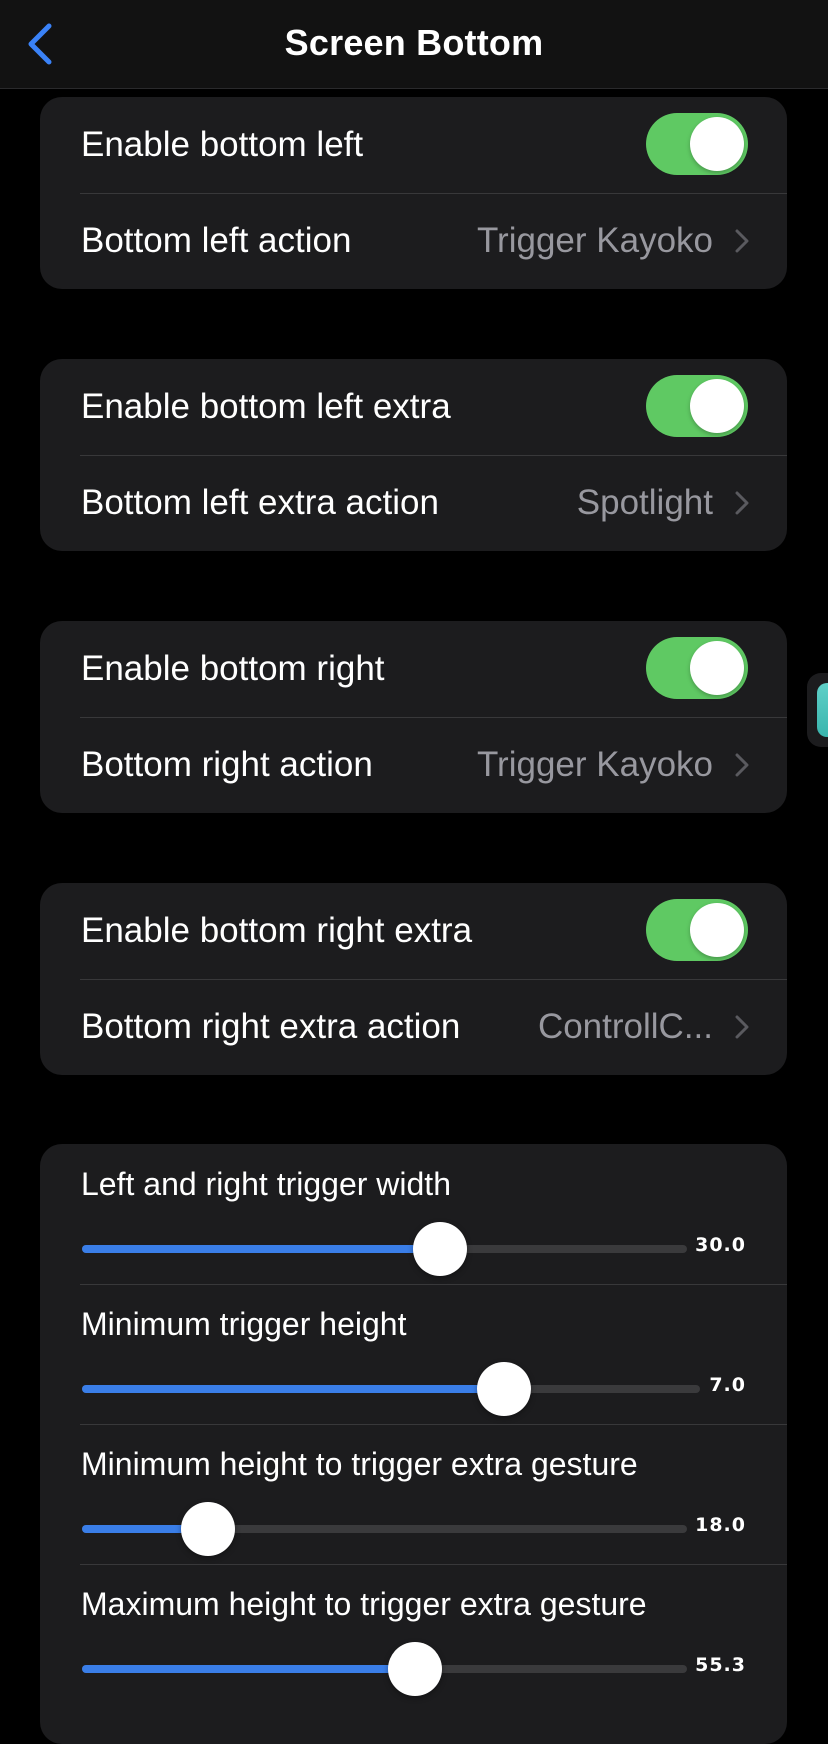 This screenshot has width=828, height=1744. I want to click on slider-label: Maximum height to trigger extra gesture, so click(364, 1604).